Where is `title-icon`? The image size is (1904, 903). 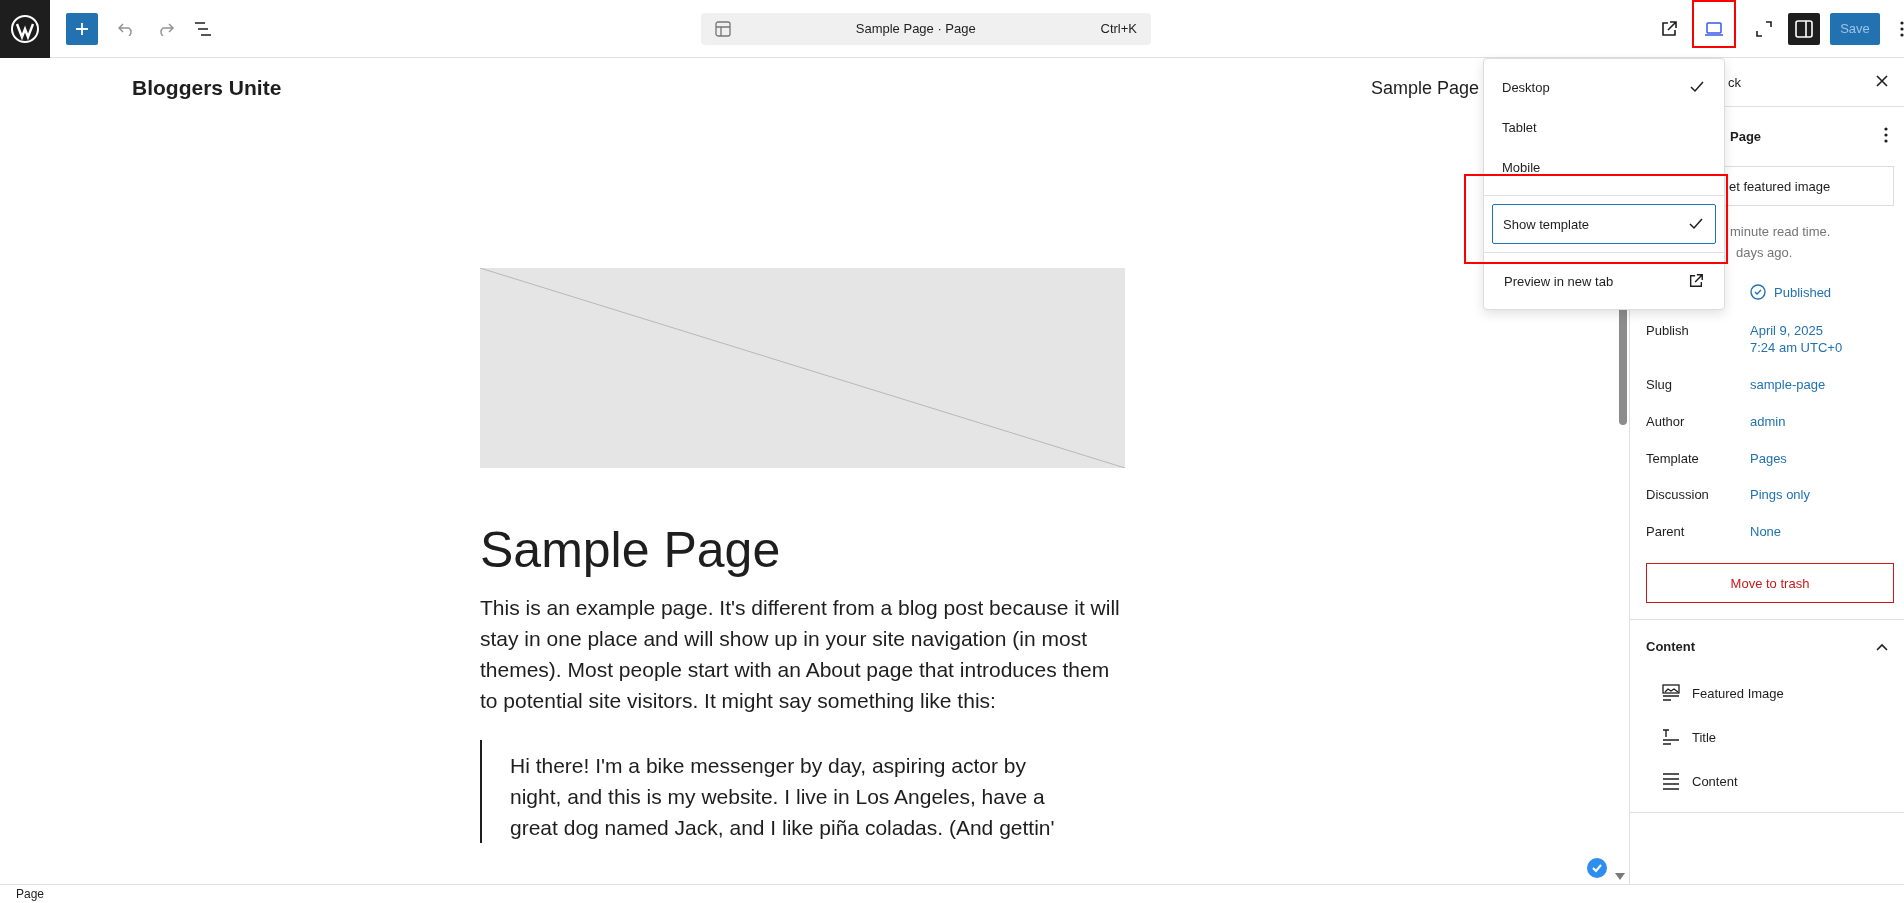
title-icon is located at coordinates (1671, 737).